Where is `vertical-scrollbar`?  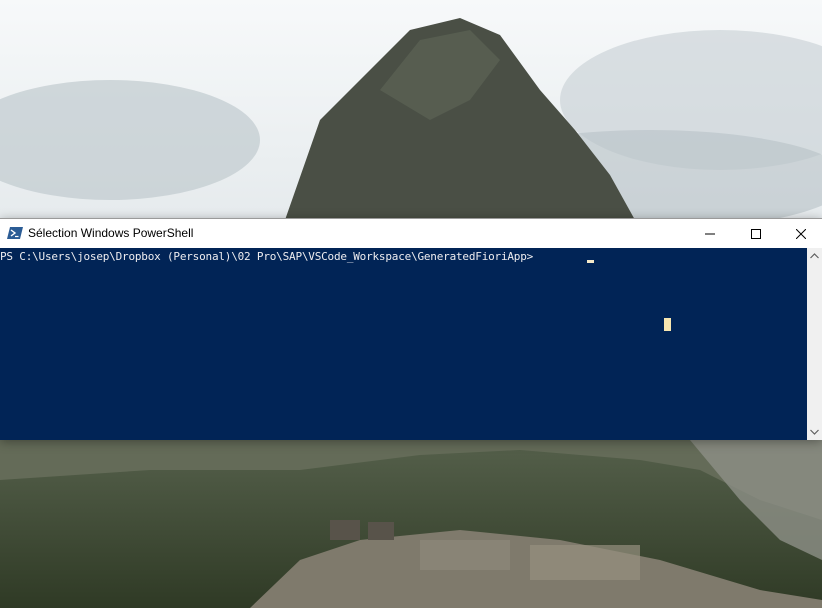
vertical-scrollbar is located at coordinates (814, 344).